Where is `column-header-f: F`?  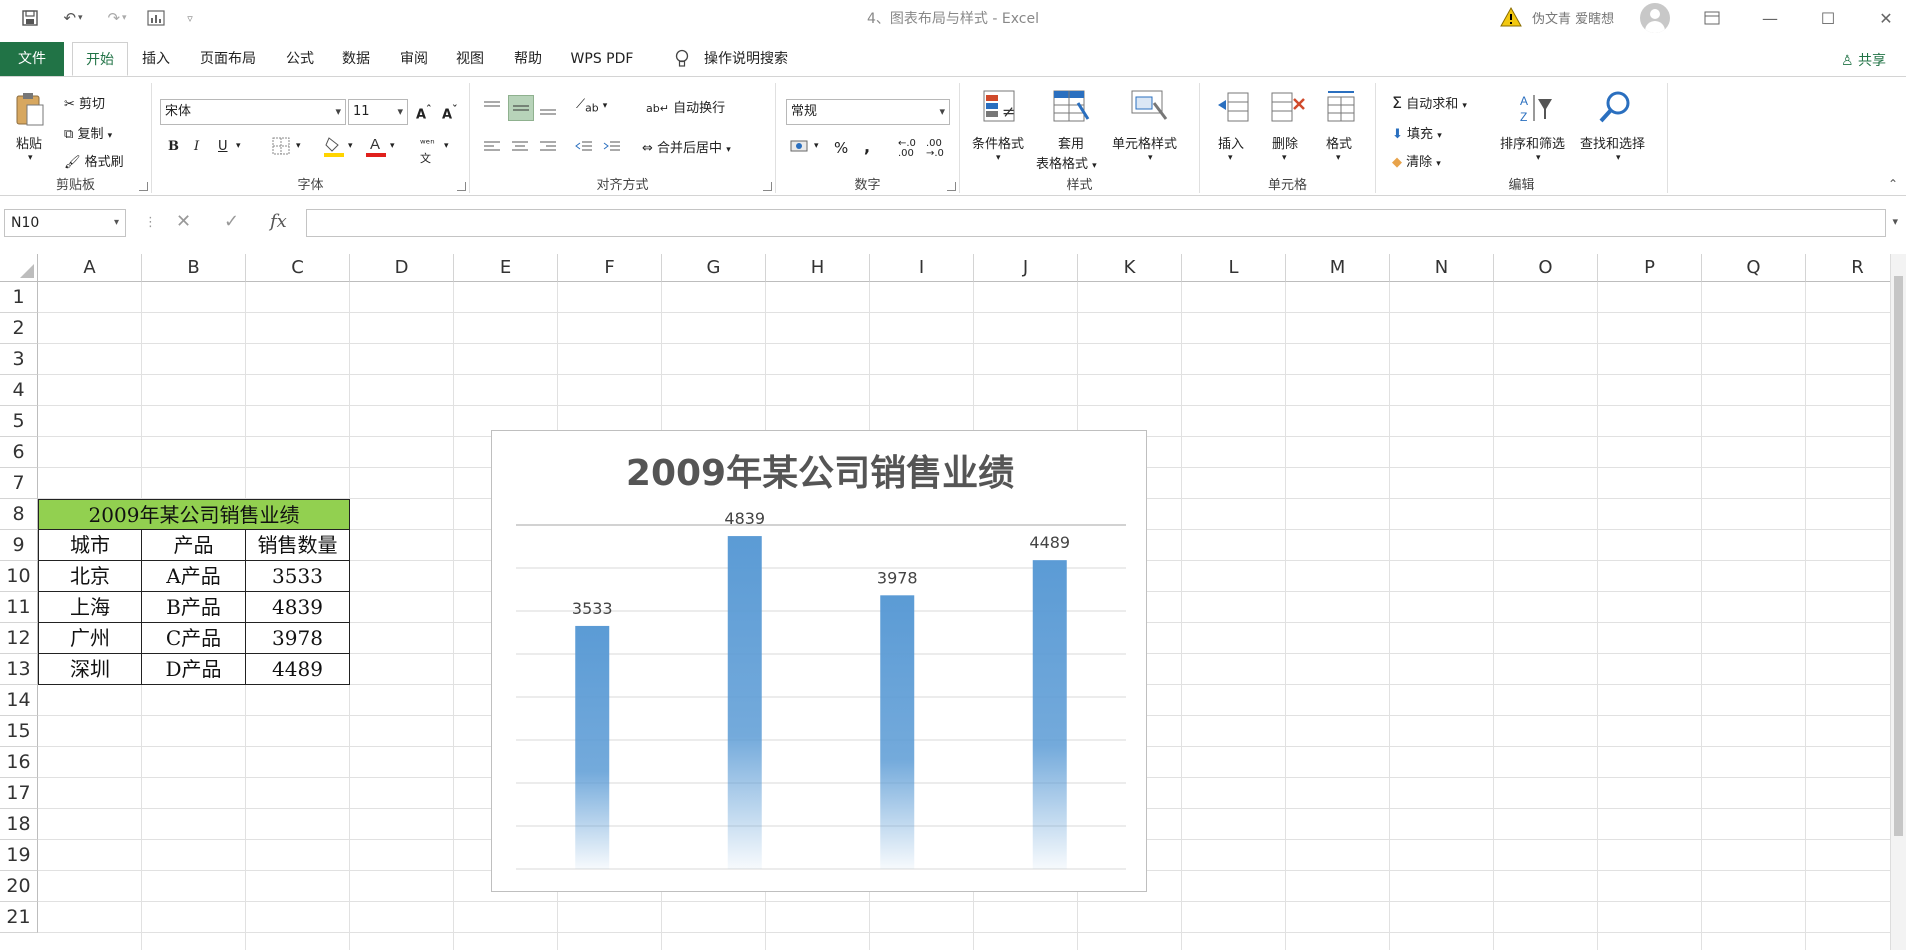 column-header-f: F is located at coordinates (610, 268).